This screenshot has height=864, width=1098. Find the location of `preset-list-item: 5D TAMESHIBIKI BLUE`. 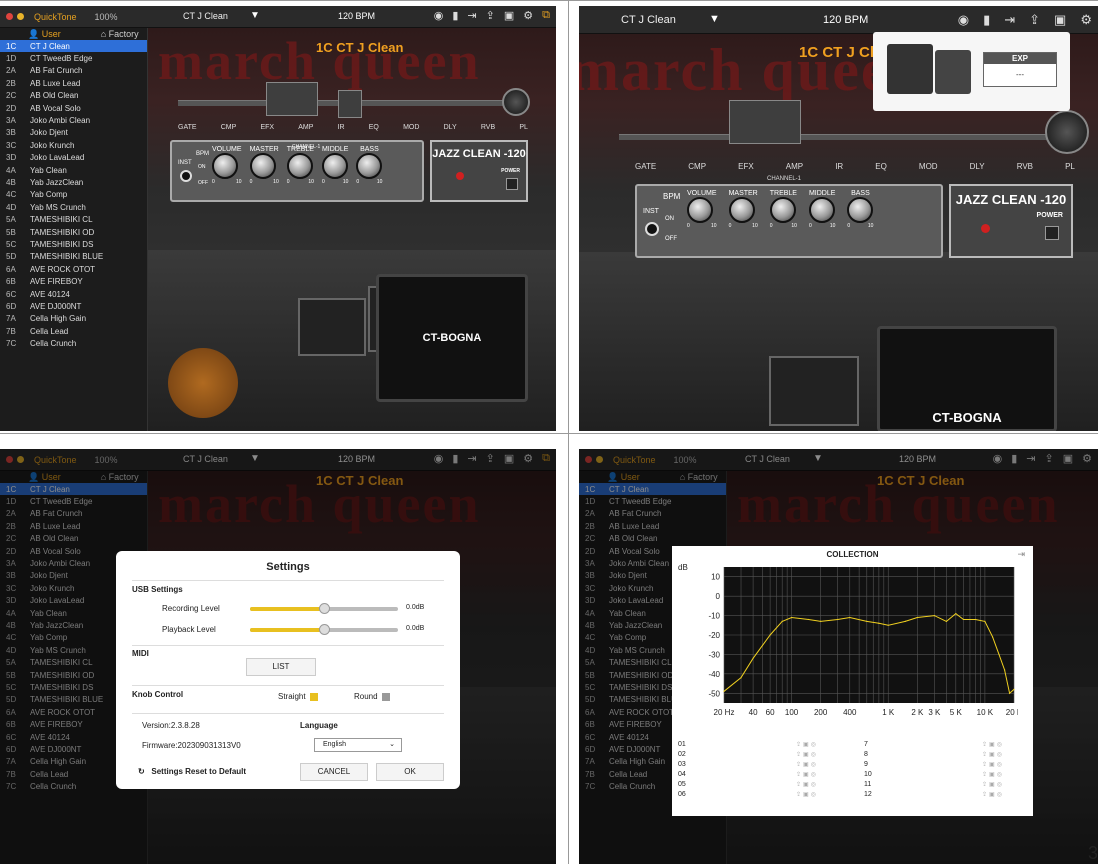

preset-list-item: 5D TAMESHIBIKI BLUE is located at coordinates (73, 257).